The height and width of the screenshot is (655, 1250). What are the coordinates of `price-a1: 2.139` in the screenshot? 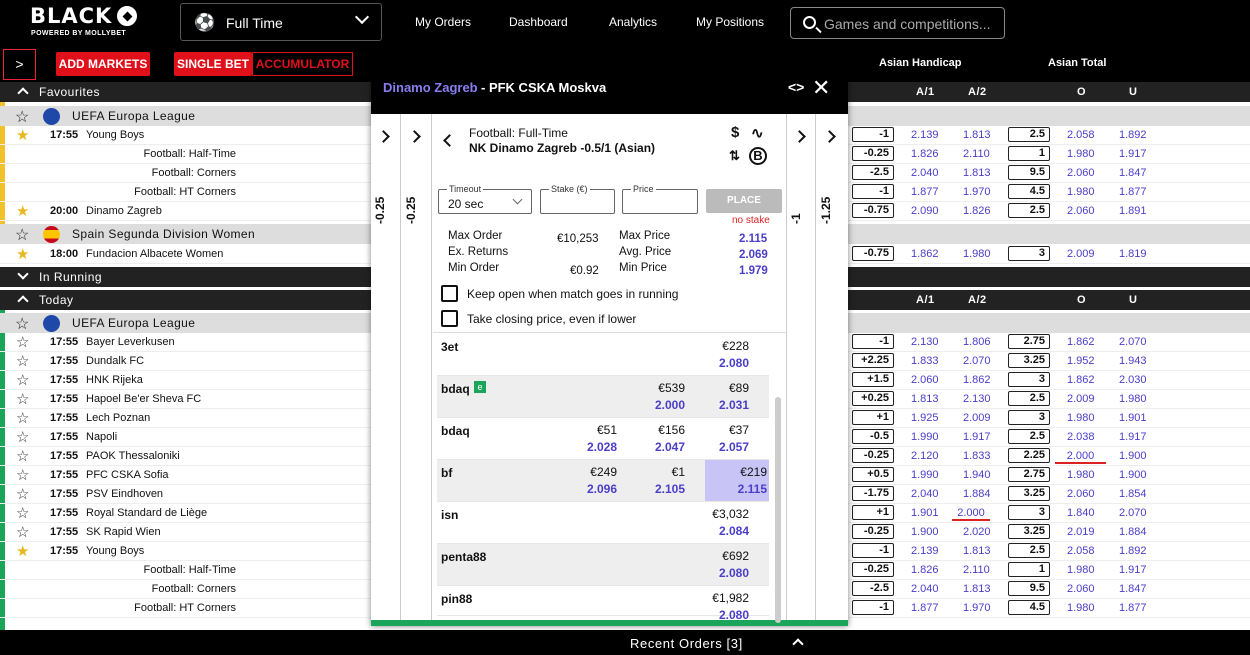 It's located at (925, 135).